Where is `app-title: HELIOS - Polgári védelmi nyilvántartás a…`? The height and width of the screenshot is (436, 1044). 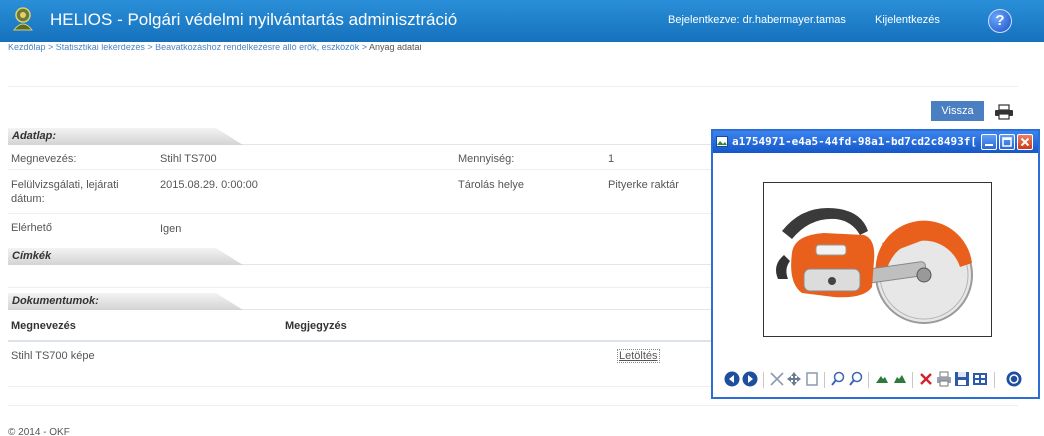 app-title: HELIOS - Polgári védelmi nyilvántartás a… is located at coordinates (254, 19).